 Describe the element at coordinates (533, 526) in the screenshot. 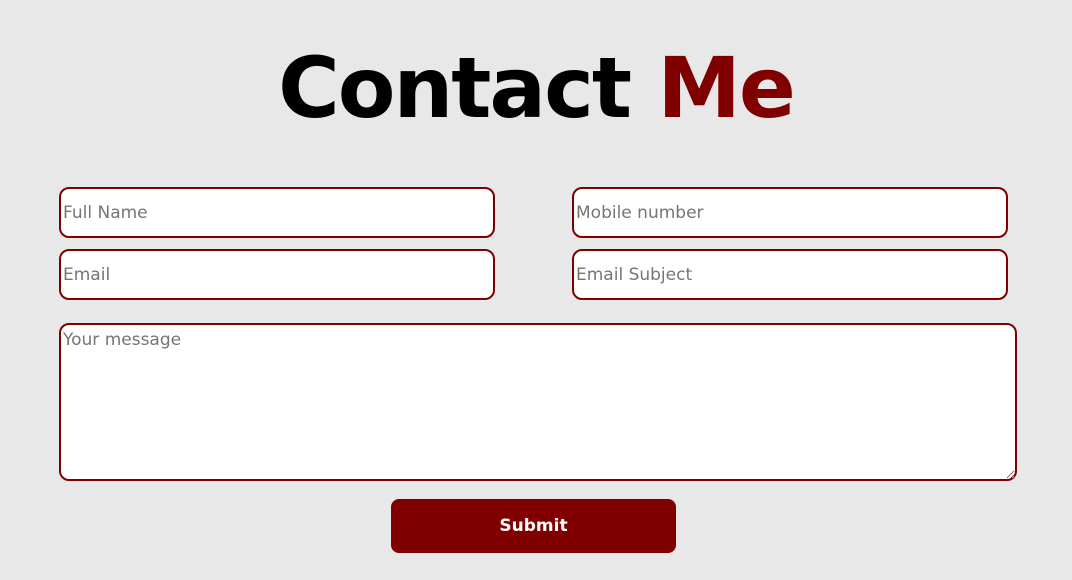

I see `submit-button: Submit` at that location.